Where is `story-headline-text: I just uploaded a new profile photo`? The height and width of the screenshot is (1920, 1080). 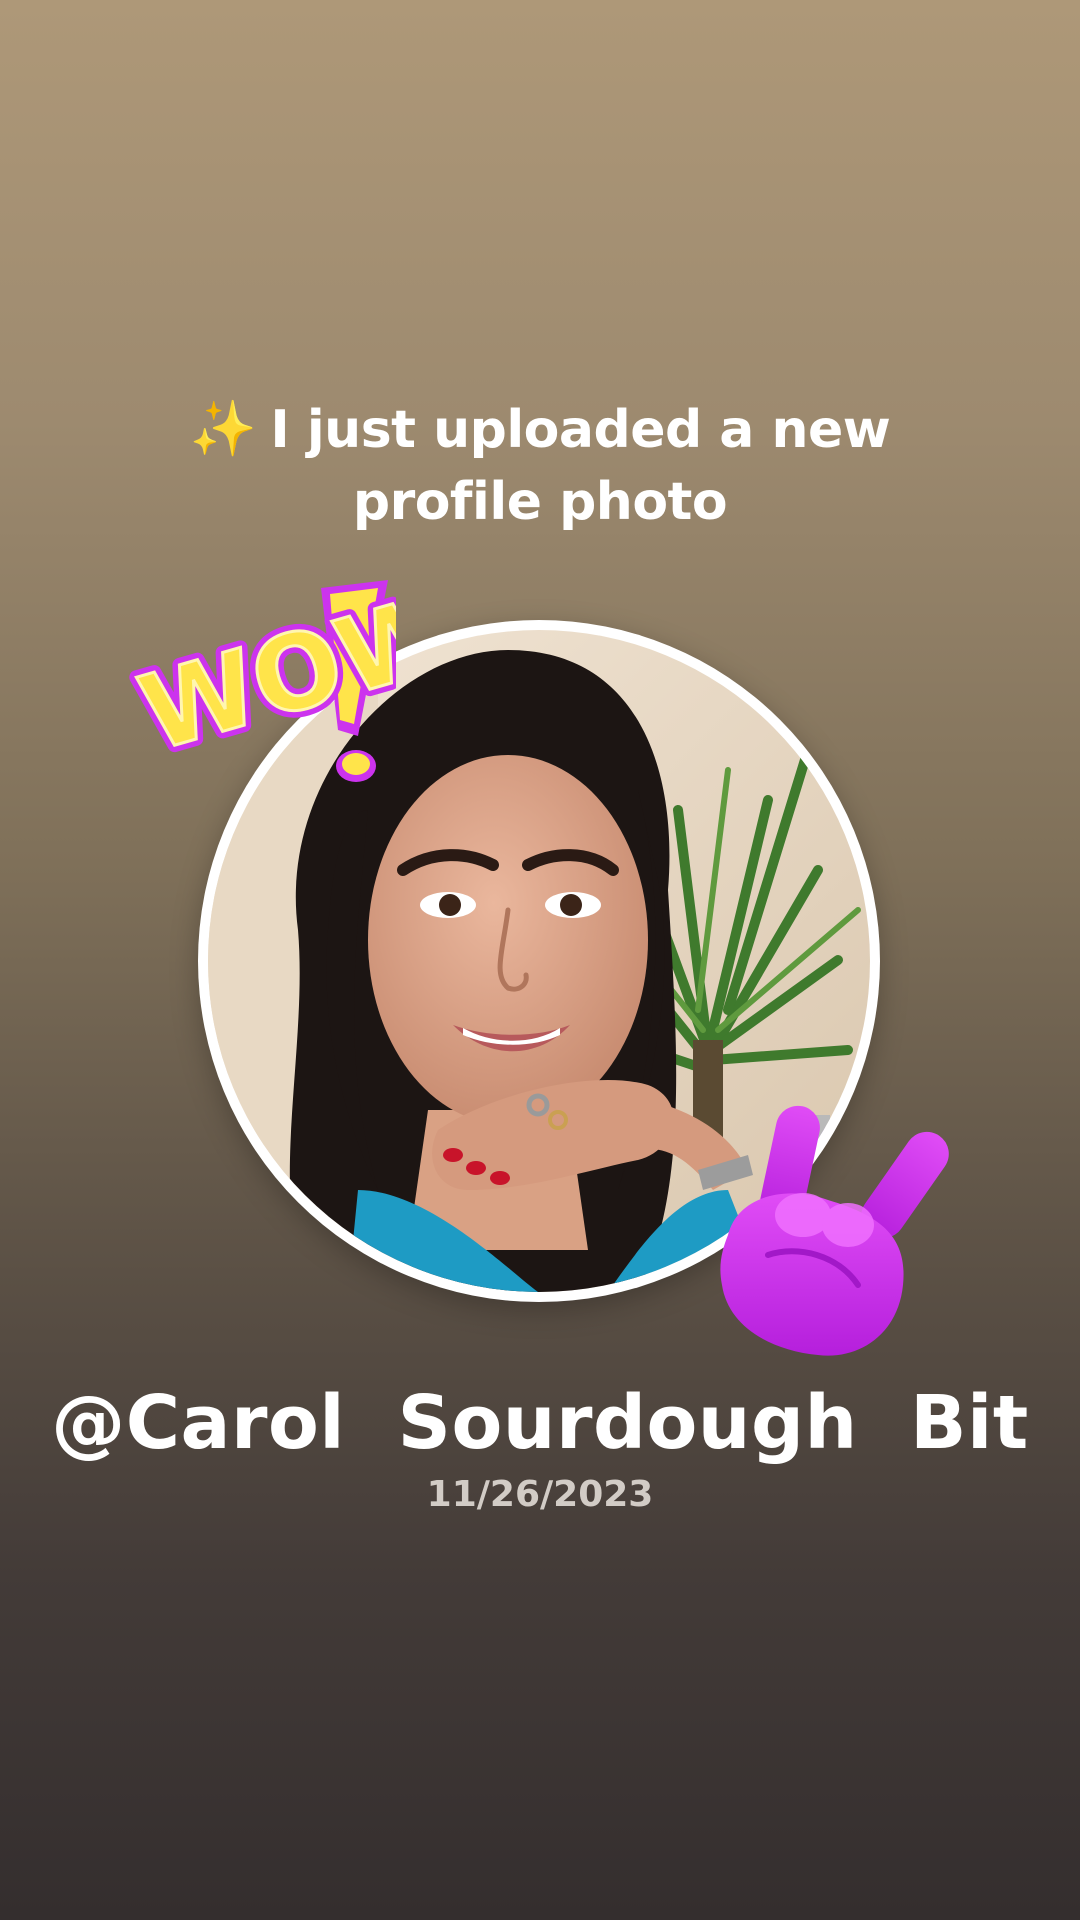 story-headline-text: I just uploaded a new profile photo is located at coordinates (580, 466).